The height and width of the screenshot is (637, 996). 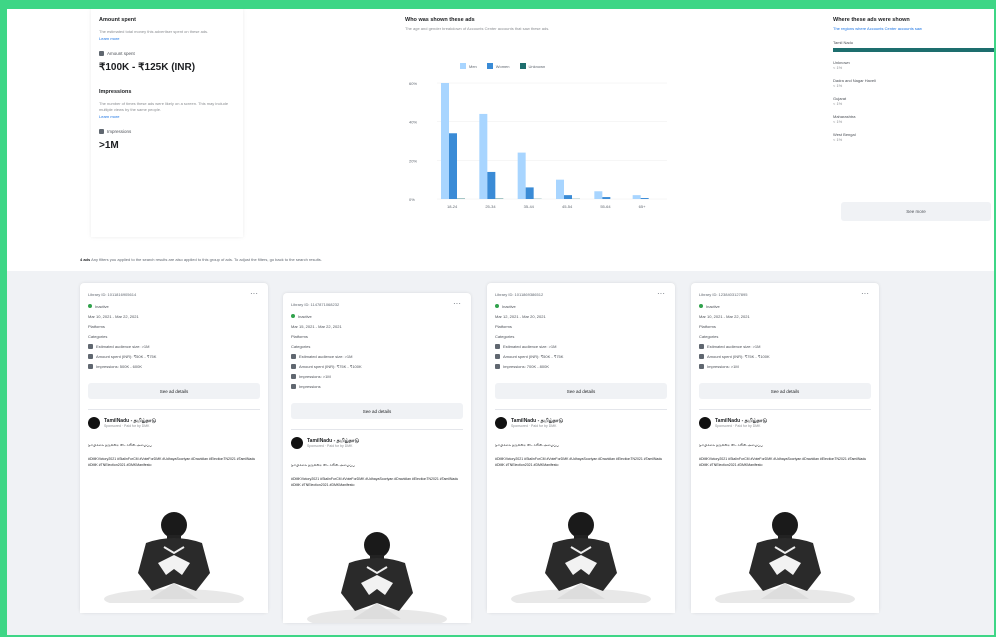 What do you see at coordinates (316, 326) in the screenshot?
I see `date-row: Mar 15, 2021 - Mar 22, 2021` at bounding box center [316, 326].